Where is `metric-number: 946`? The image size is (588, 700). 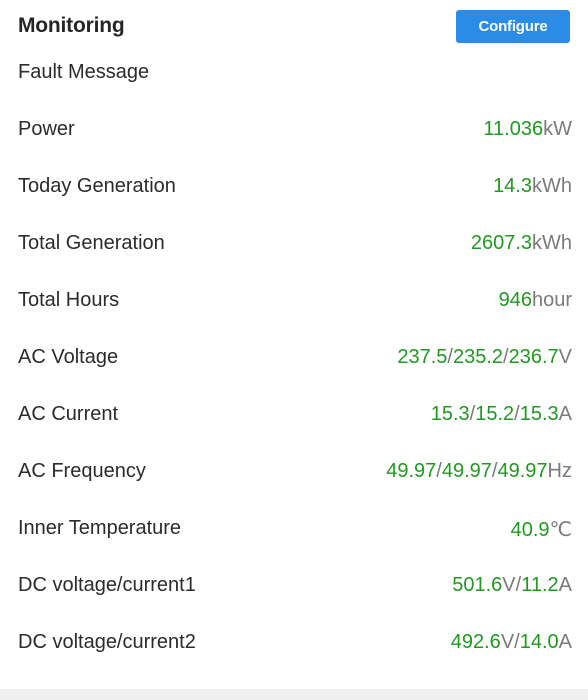 metric-number: 946 is located at coordinates (515, 300).